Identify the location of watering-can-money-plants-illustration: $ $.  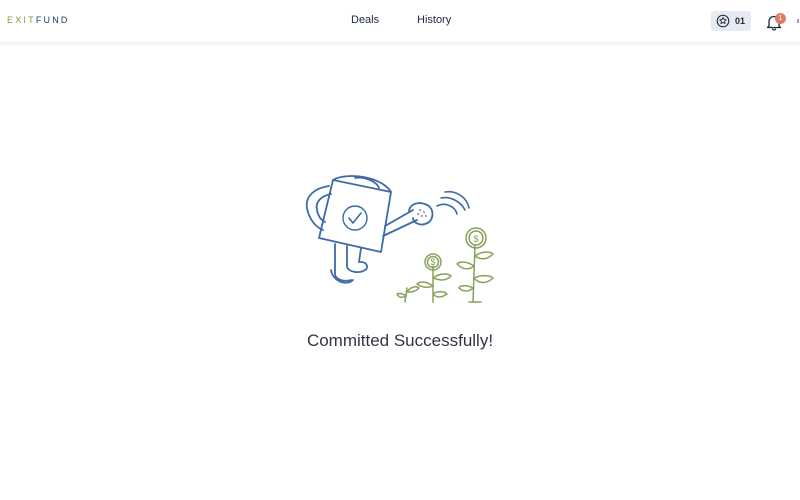
(399, 239).